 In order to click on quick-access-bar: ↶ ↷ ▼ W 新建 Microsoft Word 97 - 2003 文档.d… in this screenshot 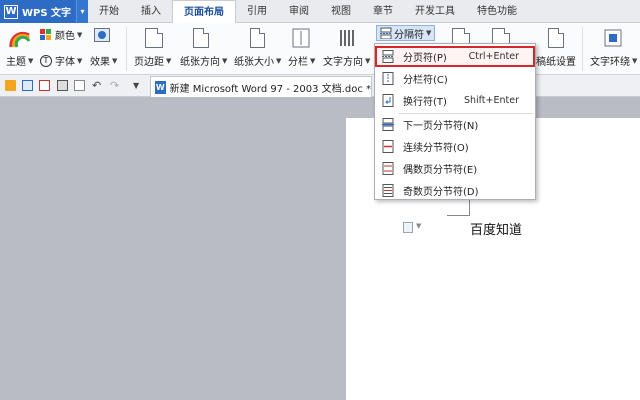, I will do `click(320, 86)`.